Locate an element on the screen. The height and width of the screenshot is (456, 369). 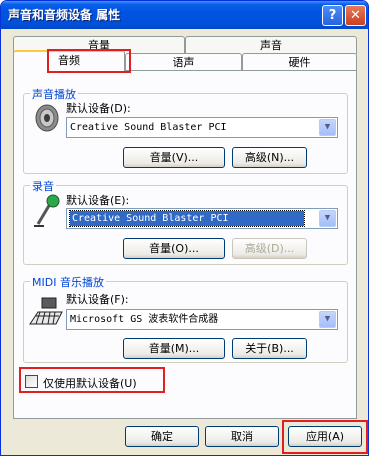
keyboard-icon is located at coordinates (46, 311).